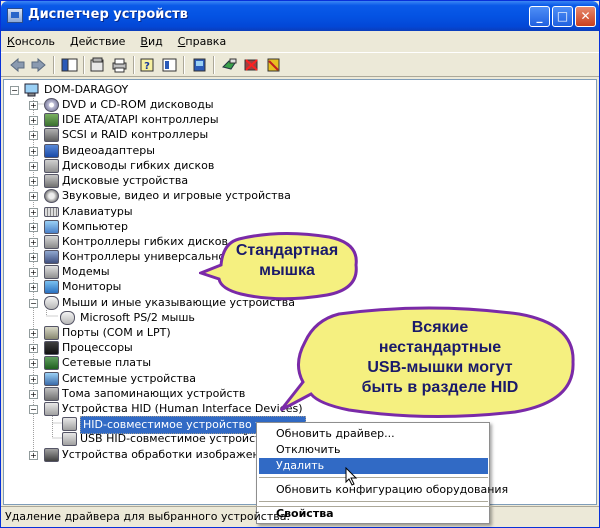 Image resolution: width=600 pixels, height=528 pixels. I want to click on callout-hid-line-3: USB-мышки могут, so click(440, 367).